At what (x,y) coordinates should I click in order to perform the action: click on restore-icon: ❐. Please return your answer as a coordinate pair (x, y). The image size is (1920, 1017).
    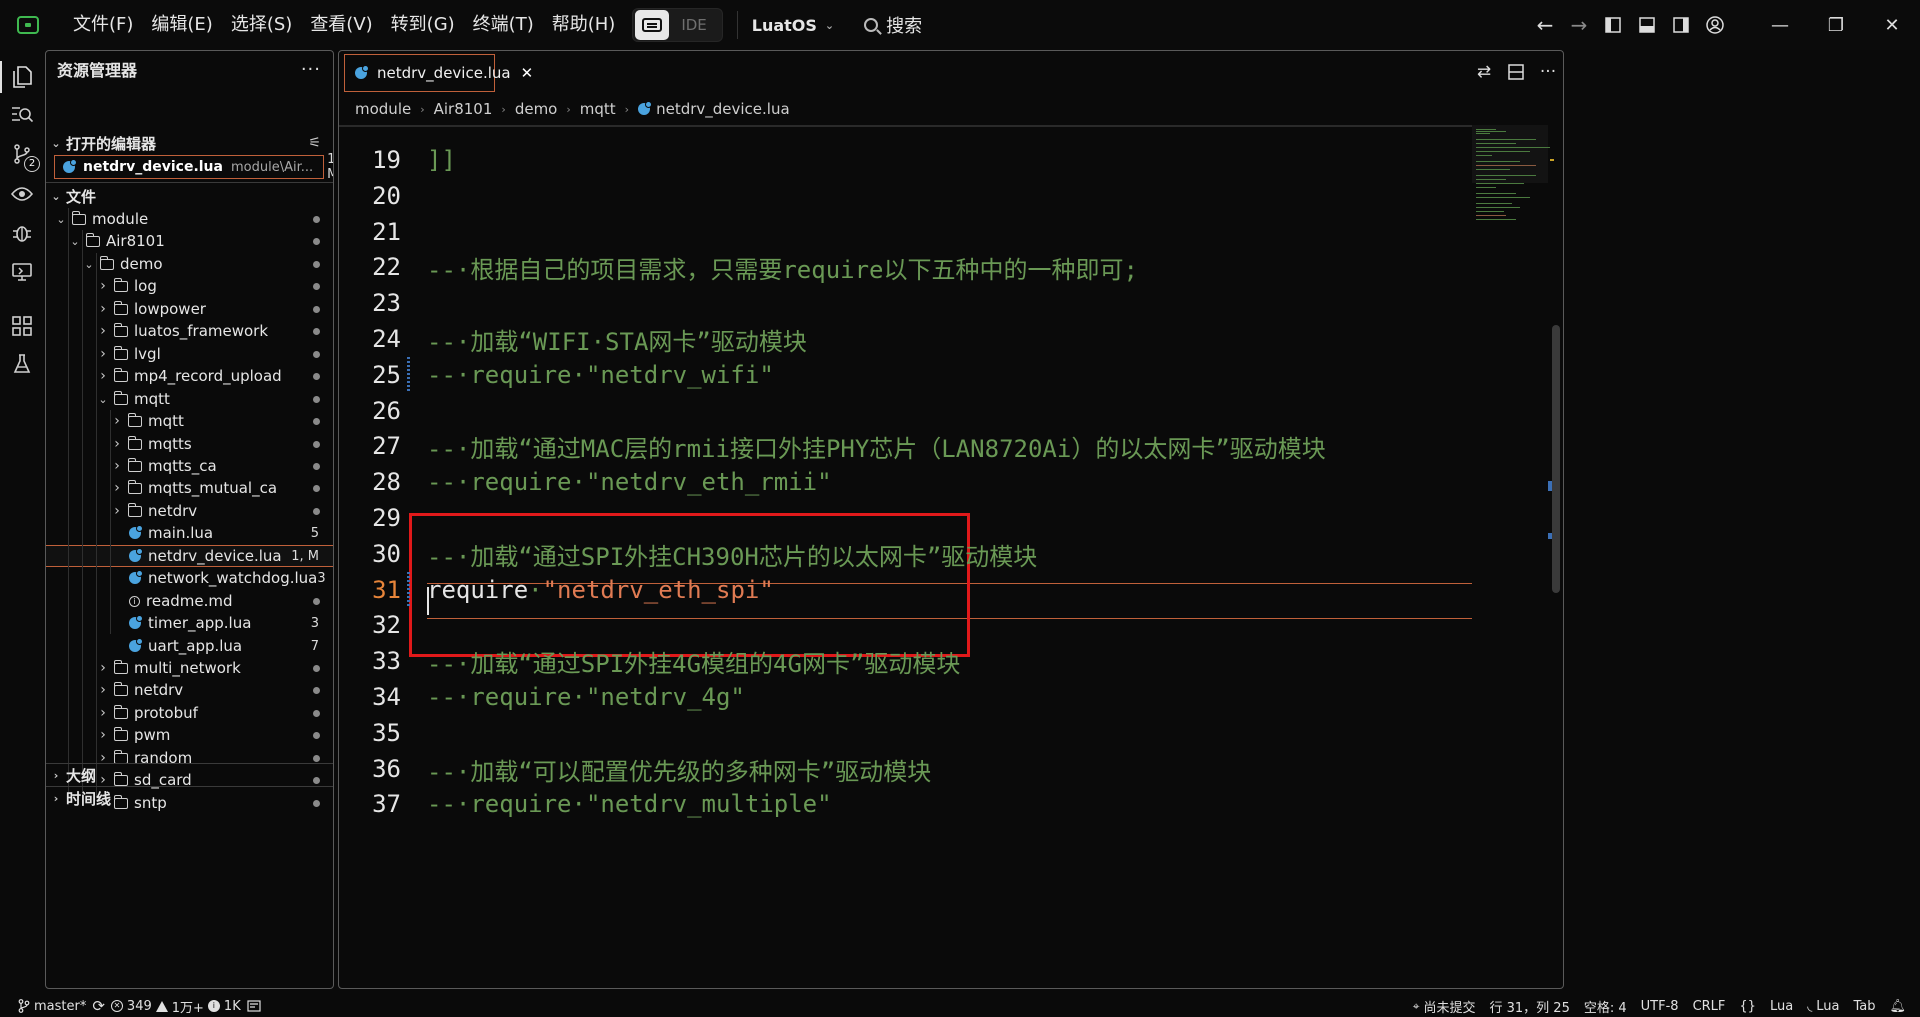
    Looking at the image, I should click on (1836, 25).